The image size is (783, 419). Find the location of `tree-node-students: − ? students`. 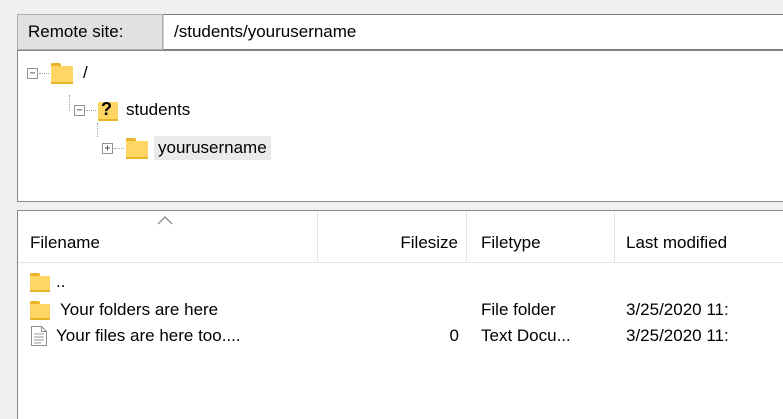

tree-node-students: − ? students is located at coordinates (134, 110).